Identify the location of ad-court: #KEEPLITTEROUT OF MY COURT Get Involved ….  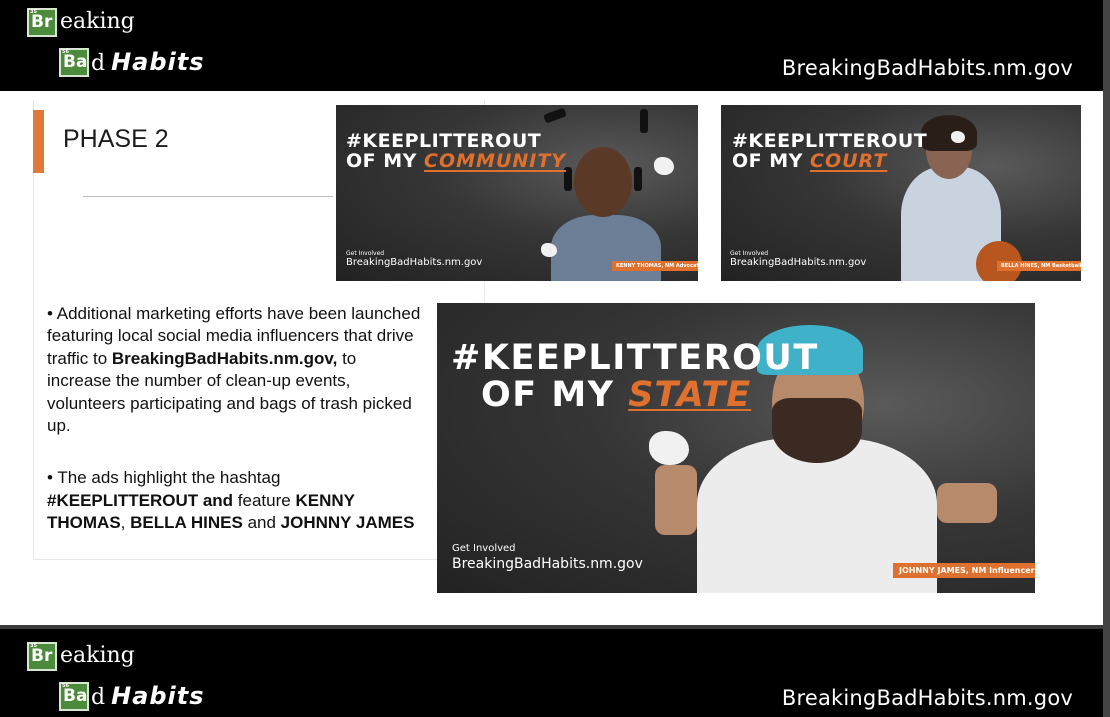
(901, 193).